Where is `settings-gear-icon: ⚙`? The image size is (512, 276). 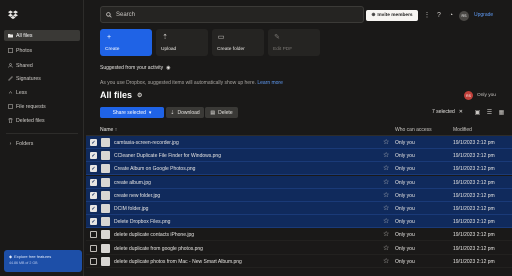 settings-gear-icon: ⚙ is located at coordinates (139, 95).